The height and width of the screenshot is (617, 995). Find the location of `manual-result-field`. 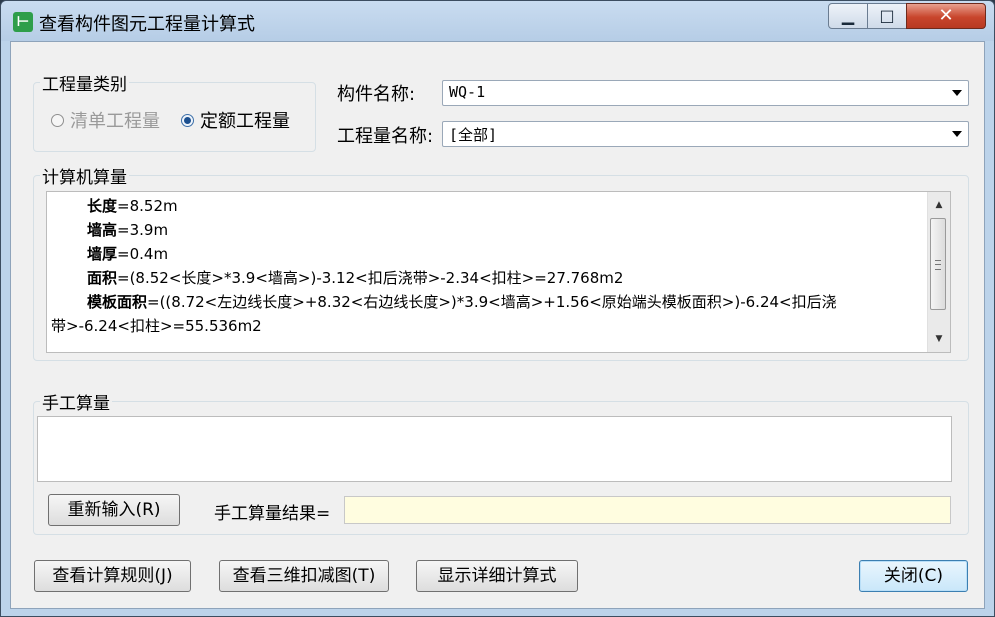

manual-result-field is located at coordinates (647, 510).